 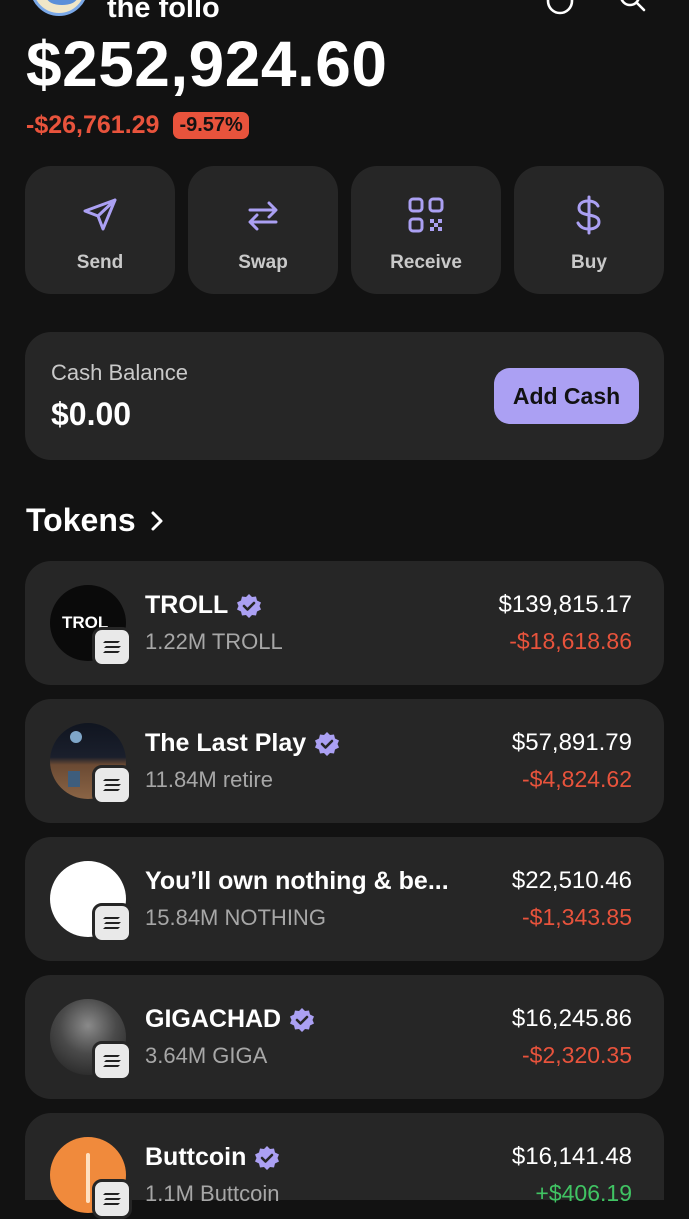 I want to click on token-name-row: TROLL, so click(x=203, y=605).